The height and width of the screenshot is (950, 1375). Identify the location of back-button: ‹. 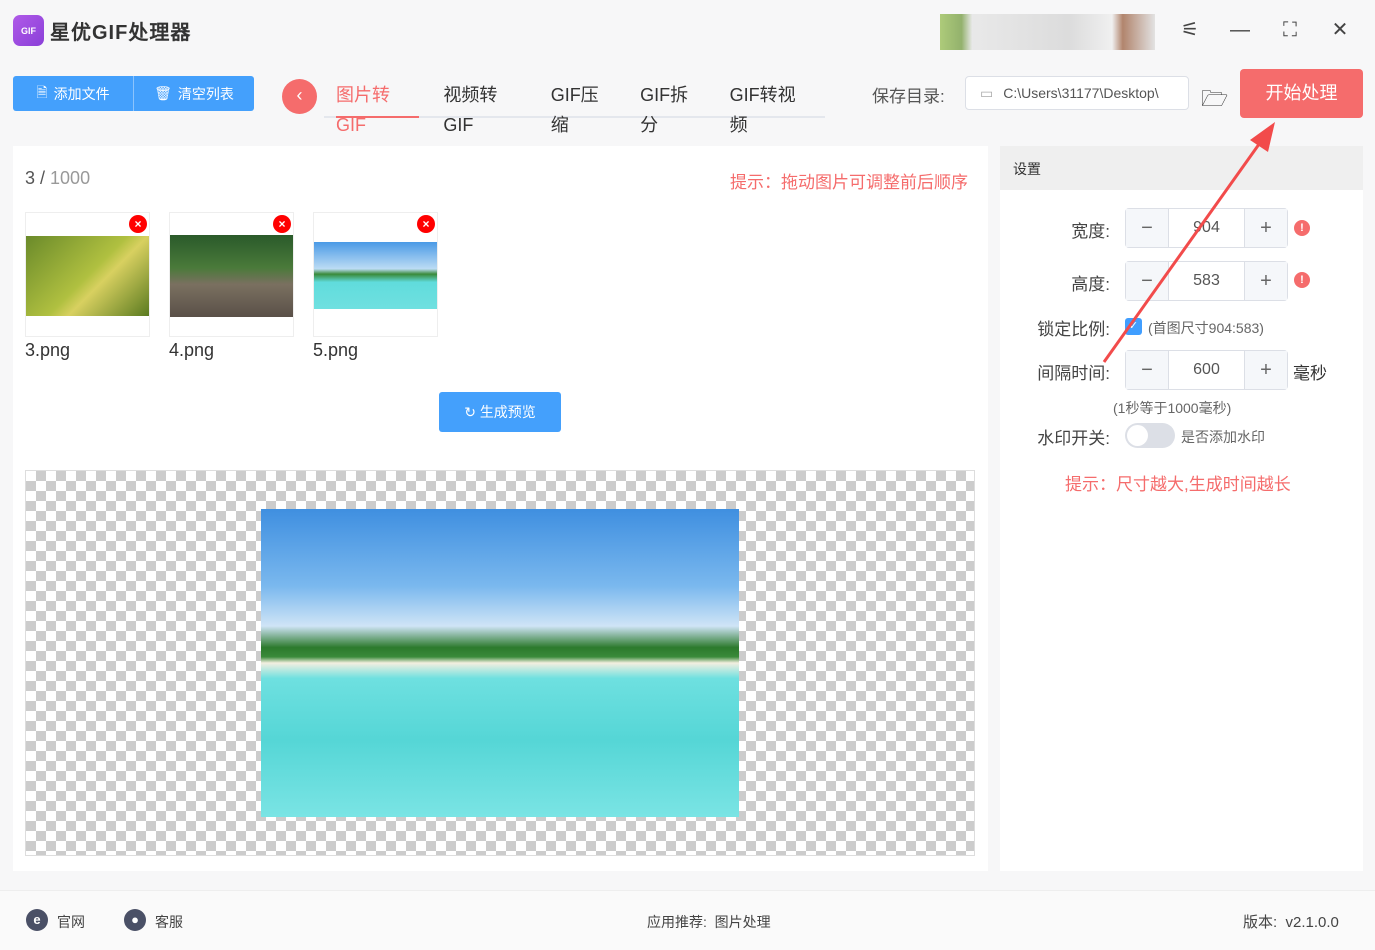
(299, 96).